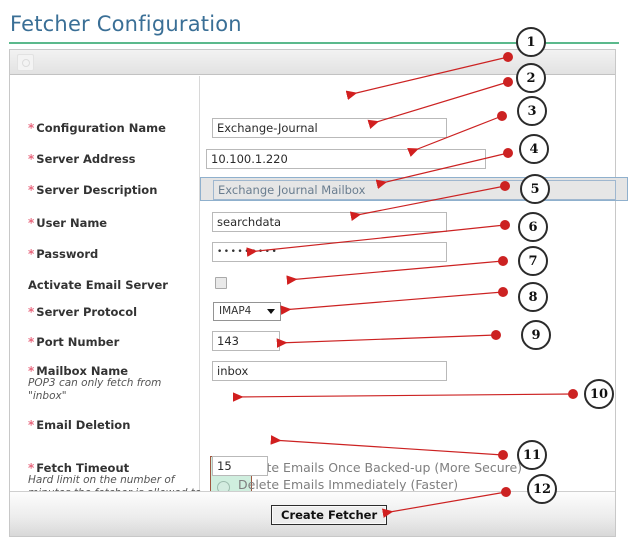 The height and width of the screenshot is (557, 636). What do you see at coordinates (97, 190) in the screenshot?
I see `field-label-text: Server Description` at bounding box center [97, 190].